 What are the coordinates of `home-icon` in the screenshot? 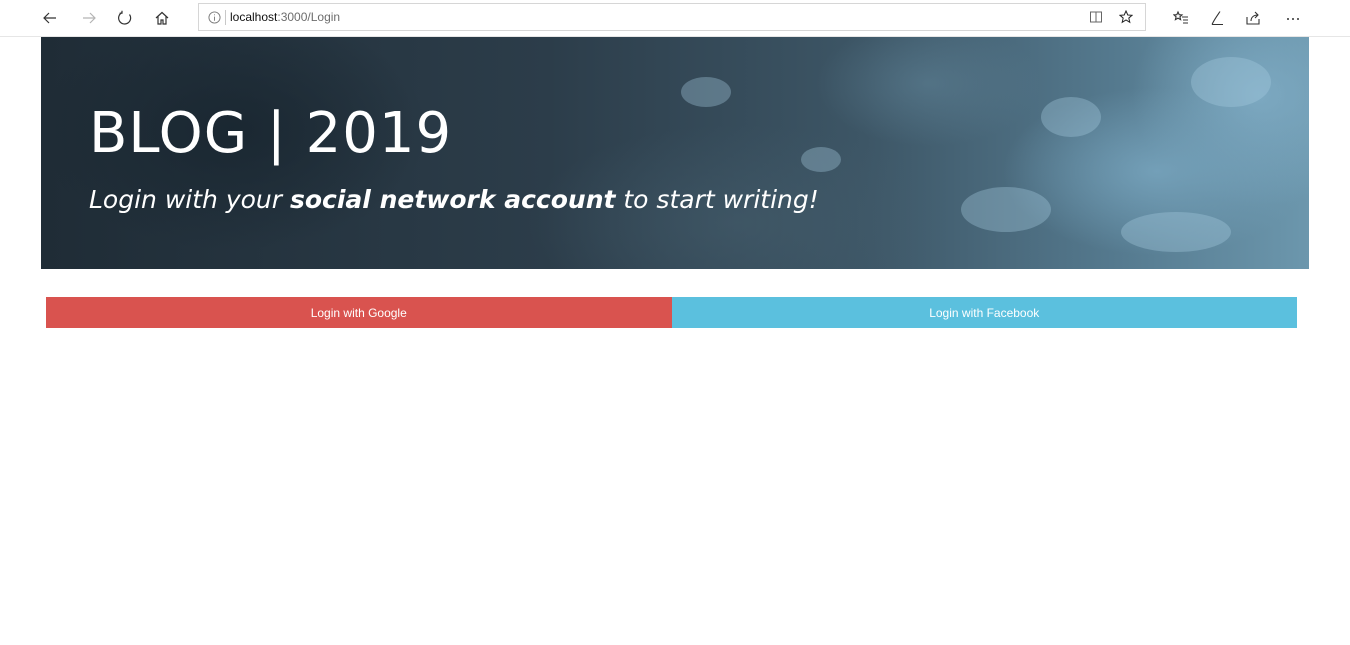 It's located at (162, 18).